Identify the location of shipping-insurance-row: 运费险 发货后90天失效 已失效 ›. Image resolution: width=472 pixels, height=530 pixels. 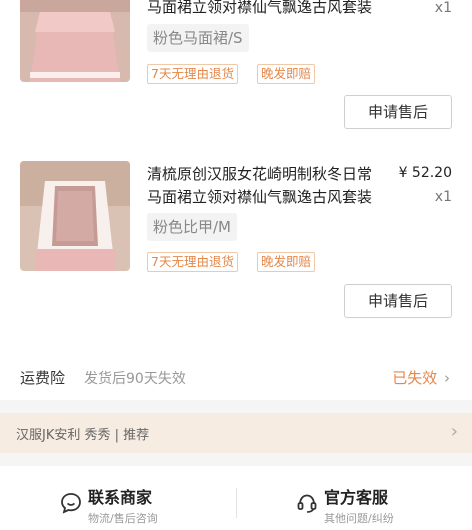
(236, 376).